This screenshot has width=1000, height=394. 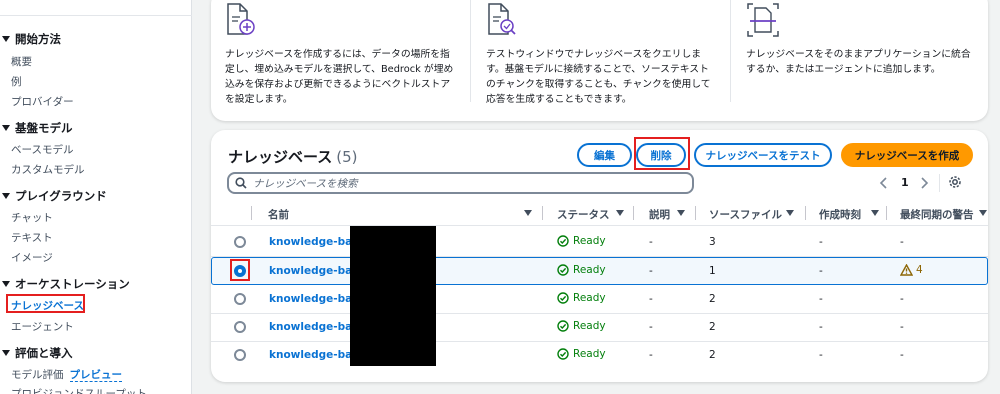 I want to click on column-header-last-sync-warning: 最終同期の警告, so click(x=937, y=214).